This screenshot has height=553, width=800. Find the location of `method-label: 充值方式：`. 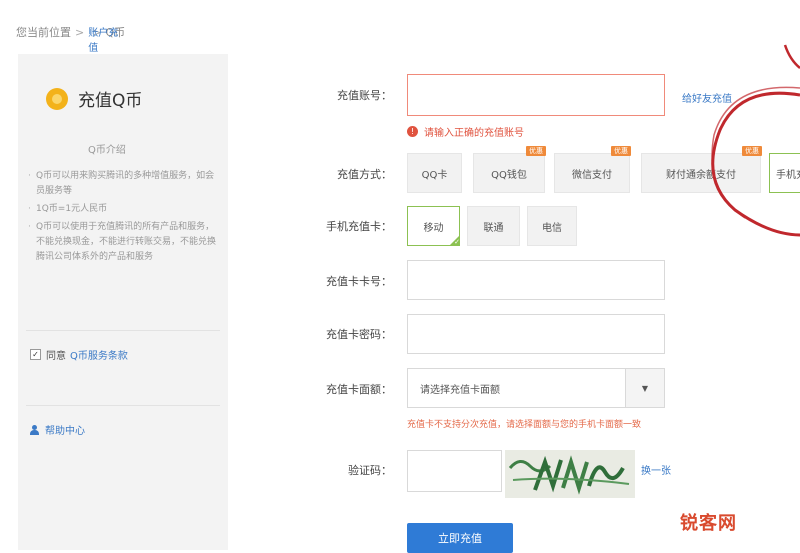

method-label: 充值方式： is located at coordinates (364, 174).